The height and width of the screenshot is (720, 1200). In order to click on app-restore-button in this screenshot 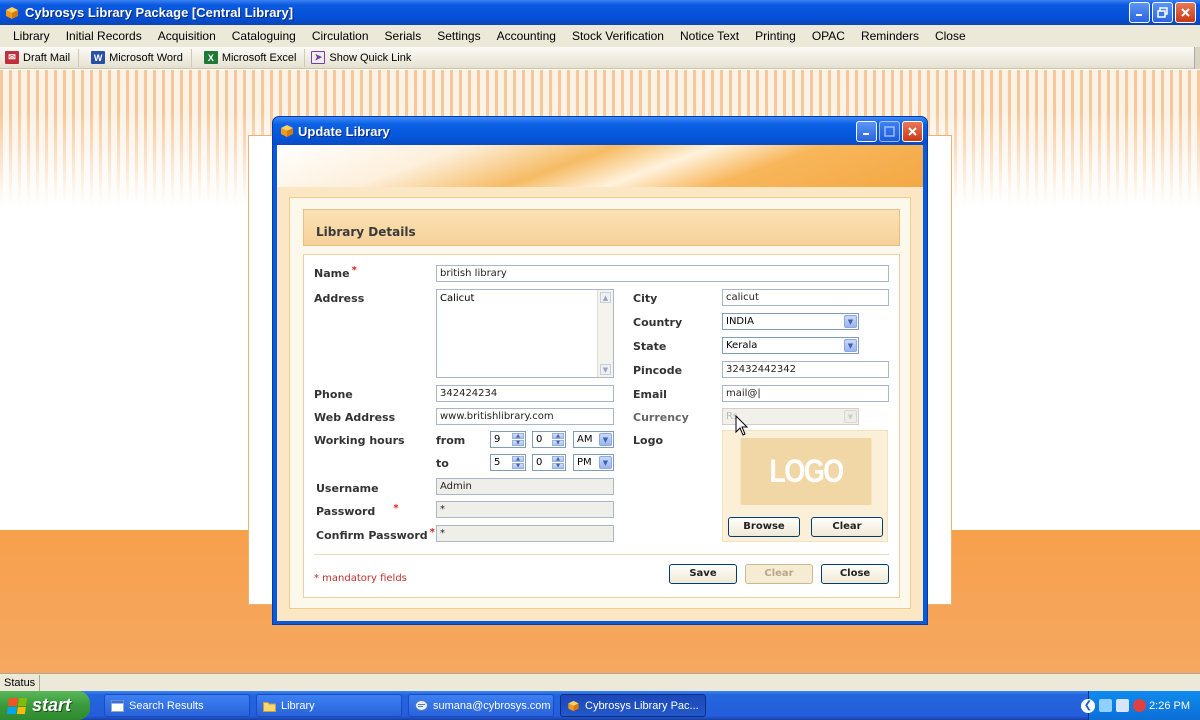, I will do `click(1162, 12)`.